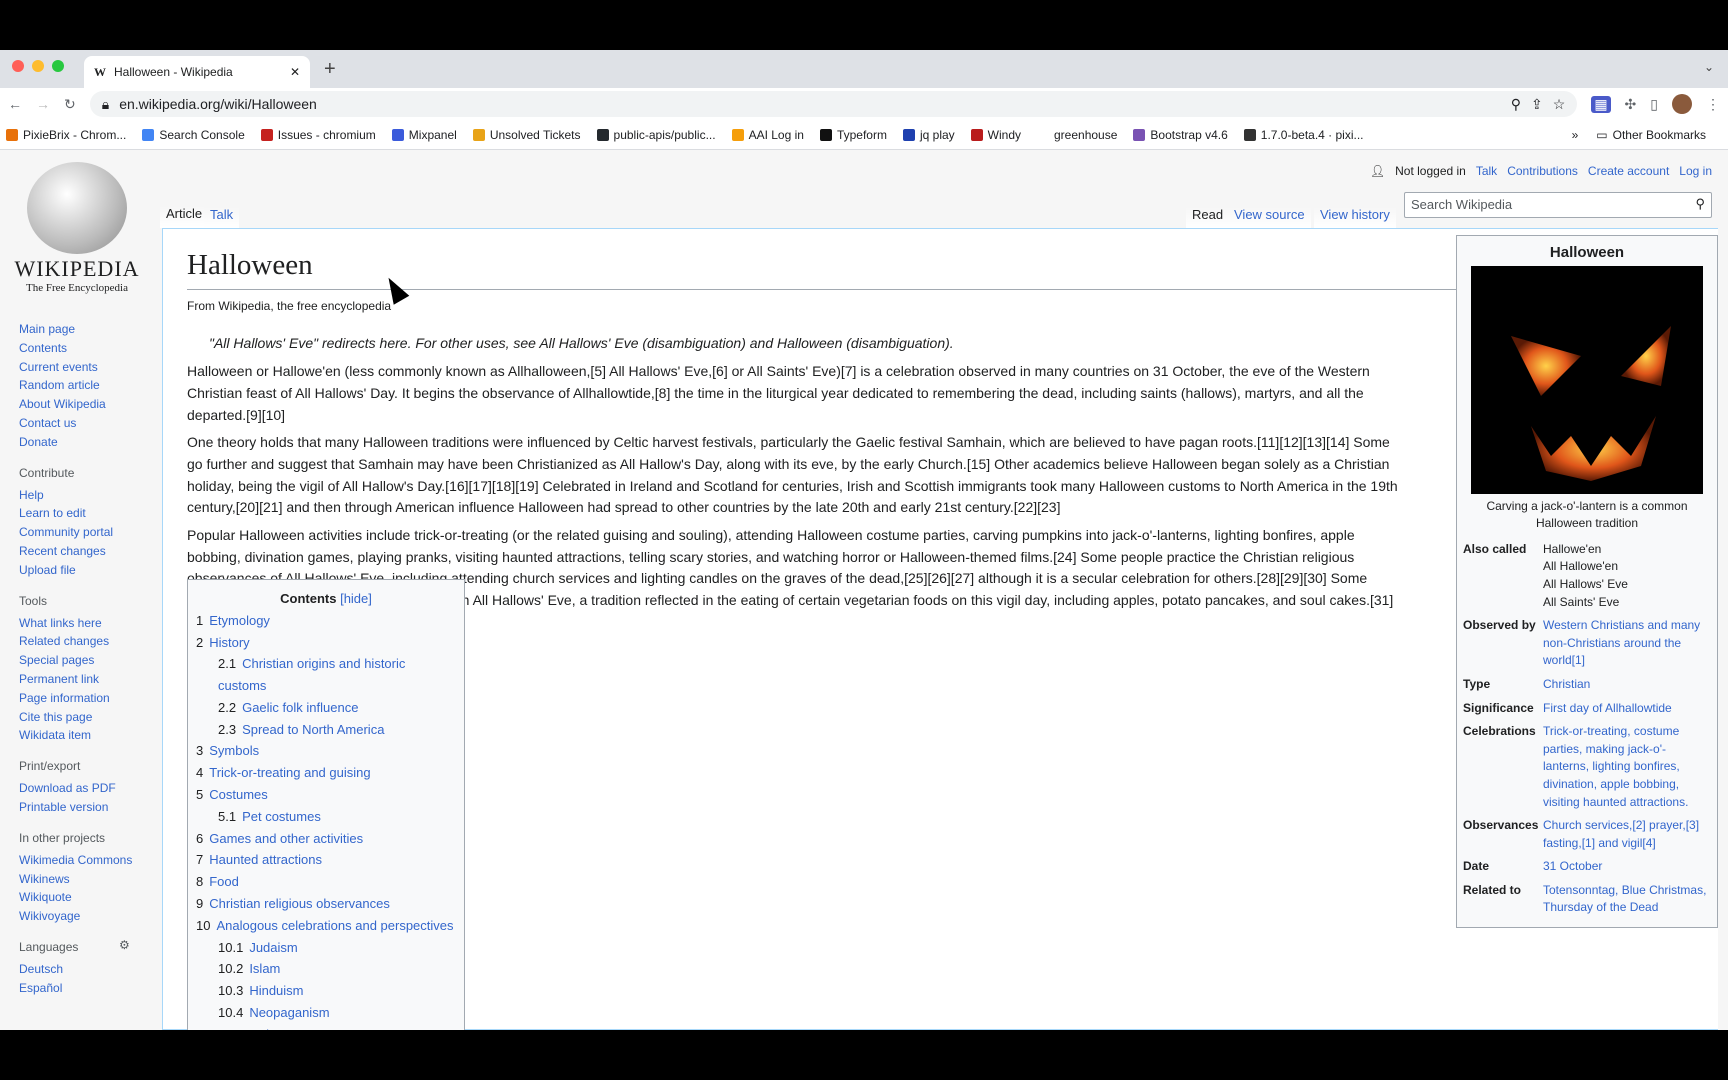 Image resolution: width=1728 pixels, height=1080 pixels. Describe the element at coordinates (326, 948) in the screenshot. I see `toc-item: 10.1 Judaism` at that location.